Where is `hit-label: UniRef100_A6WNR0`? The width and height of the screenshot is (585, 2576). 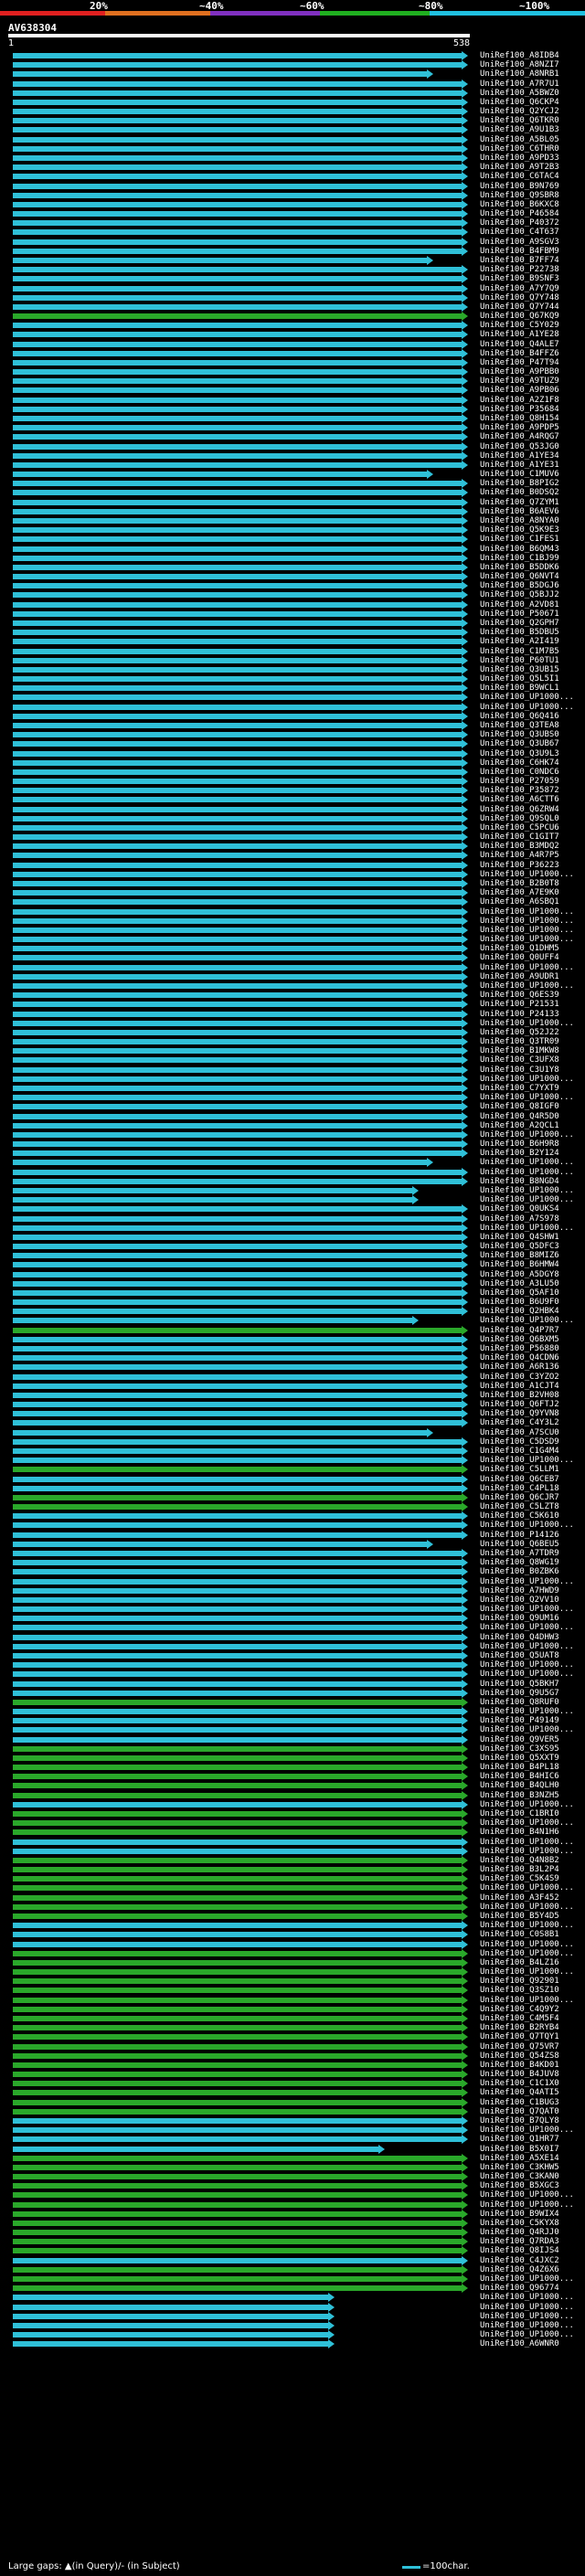
hit-label: UniRef100_A6WNR0 is located at coordinates (519, 2344).